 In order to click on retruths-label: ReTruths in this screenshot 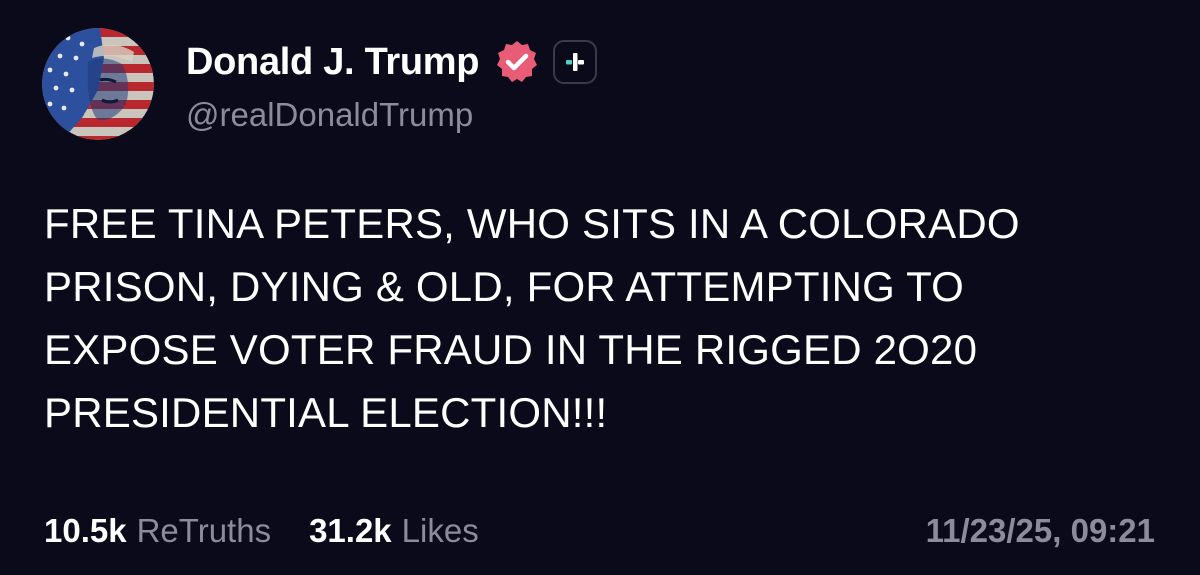, I will do `click(204, 530)`.